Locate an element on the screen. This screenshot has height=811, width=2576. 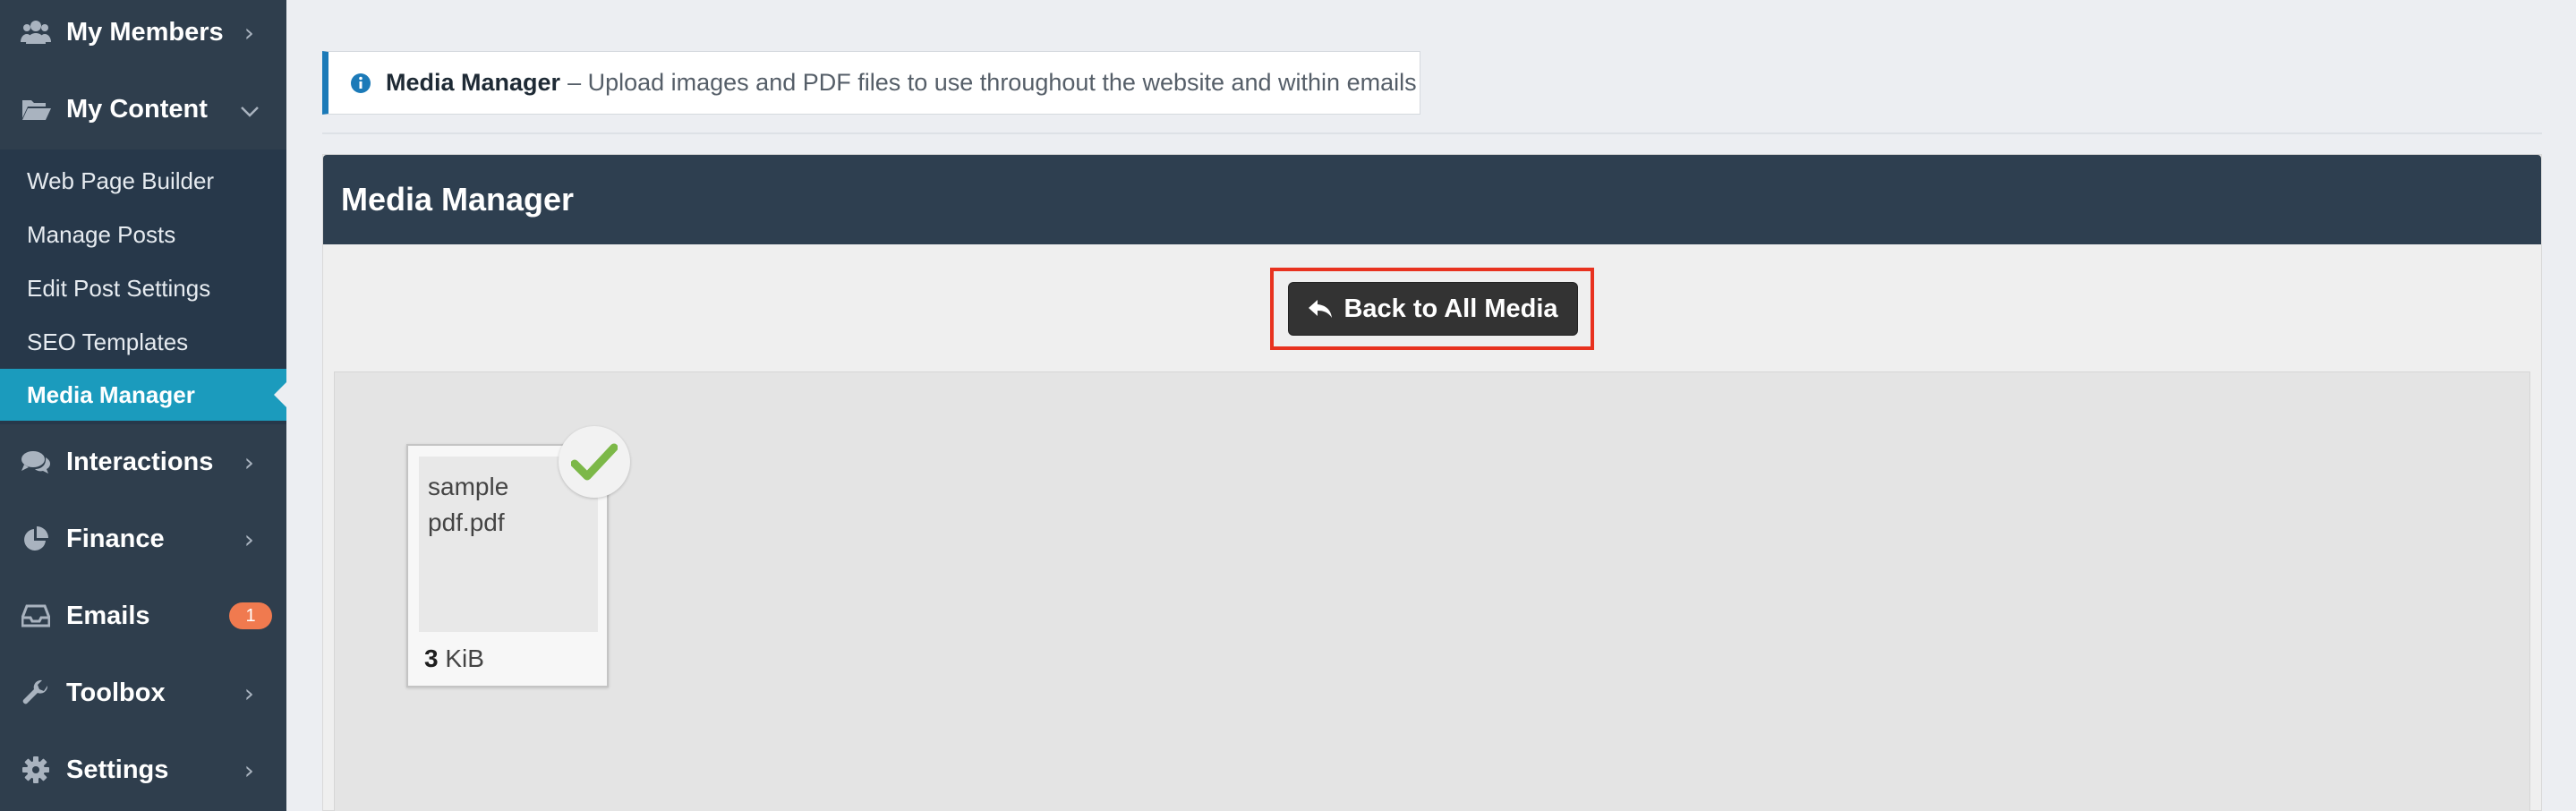
sidebar-subitem-web-page-builder: Web Page Builder is located at coordinates (143, 181).